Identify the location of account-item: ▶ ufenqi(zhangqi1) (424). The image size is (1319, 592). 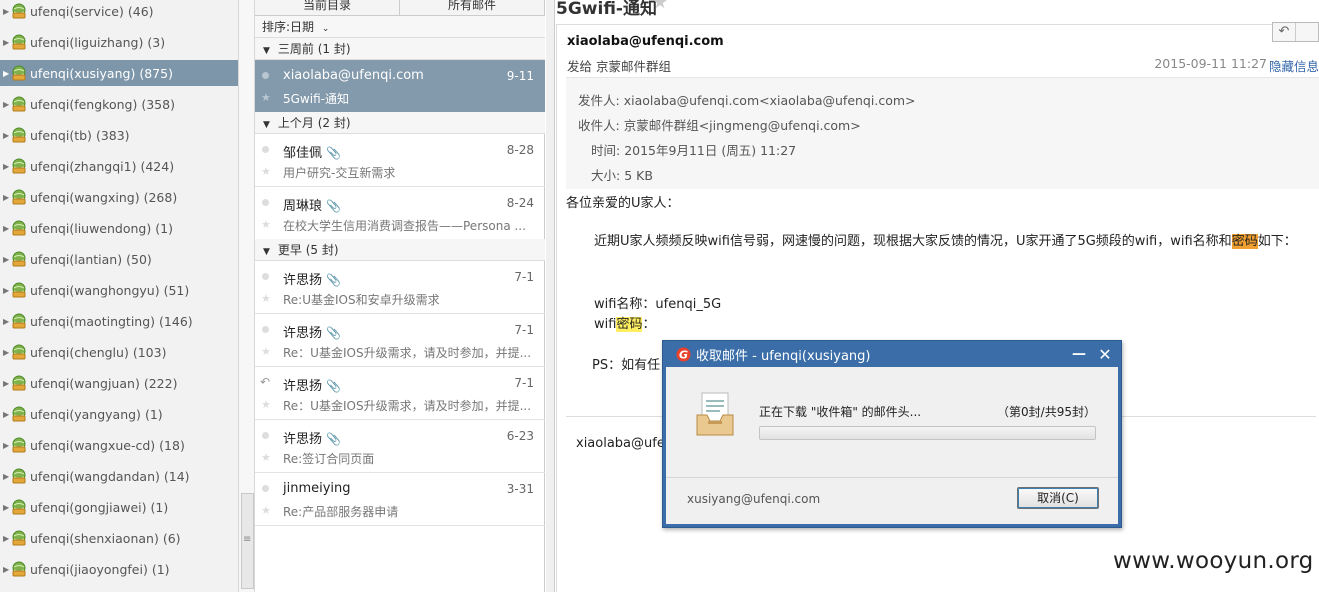
(119, 166).